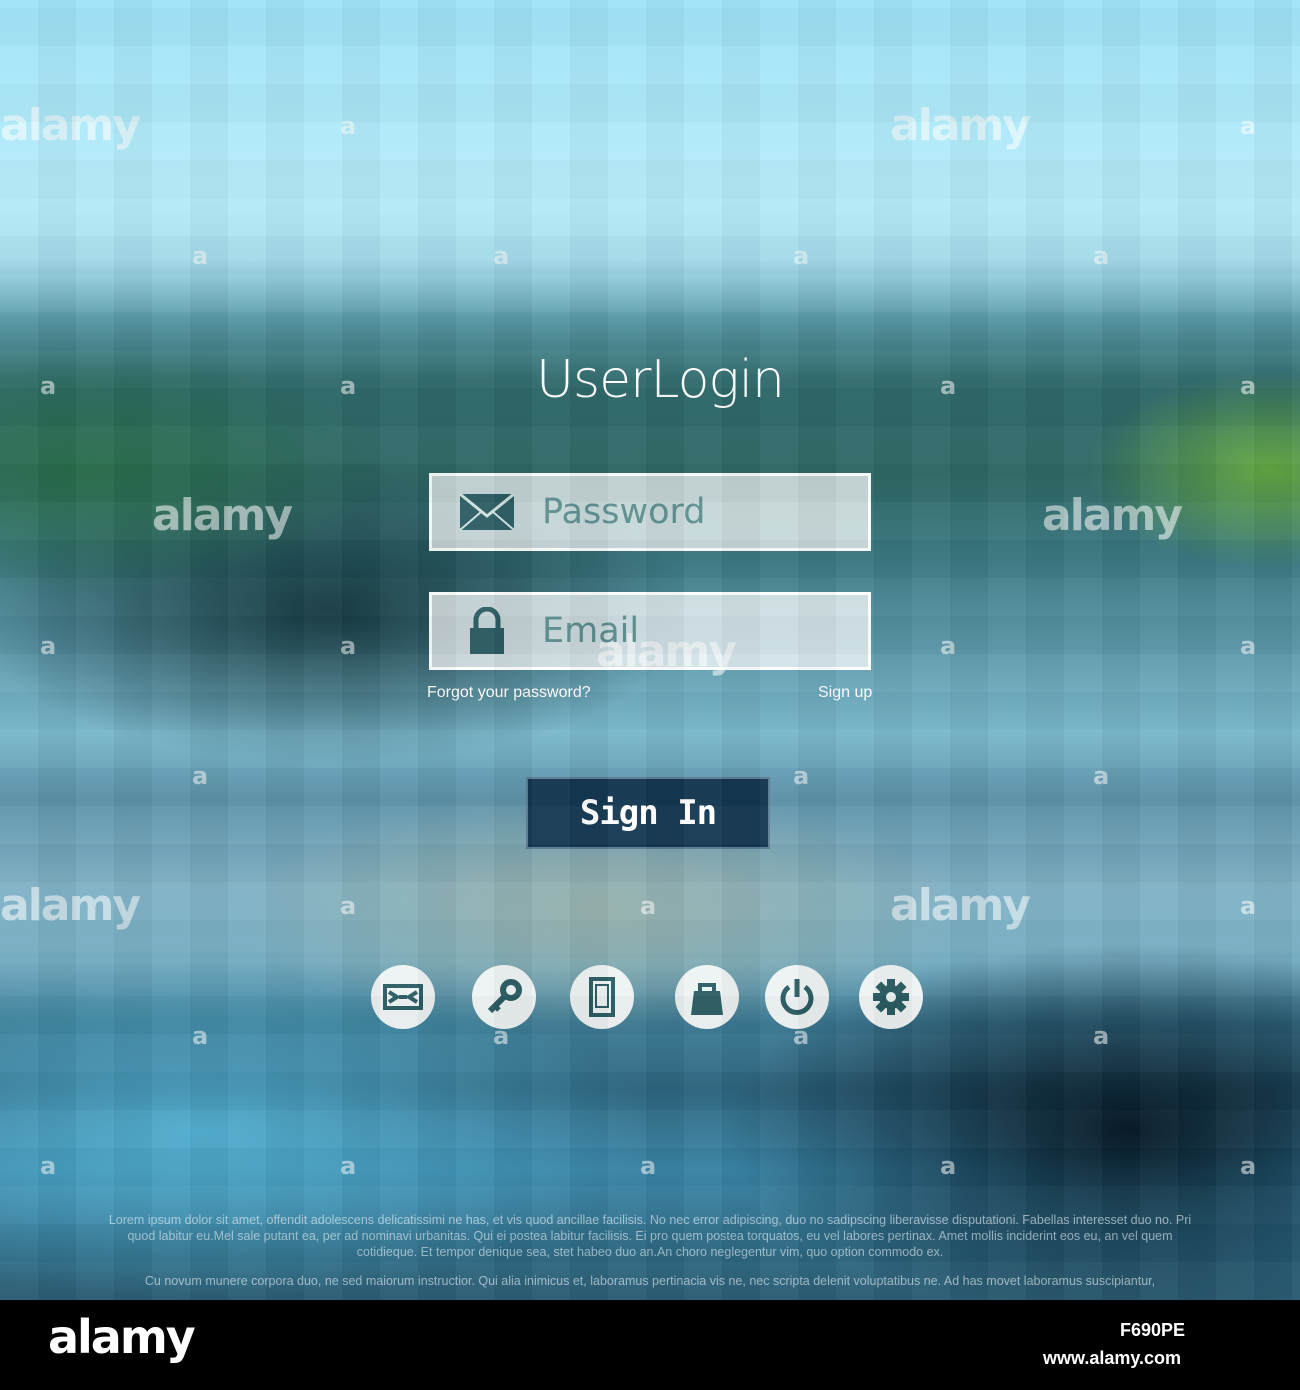 The height and width of the screenshot is (1390, 1300). Describe the element at coordinates (122, 1337) in the screenshot. I see `footer-logo: alamy` at that location.